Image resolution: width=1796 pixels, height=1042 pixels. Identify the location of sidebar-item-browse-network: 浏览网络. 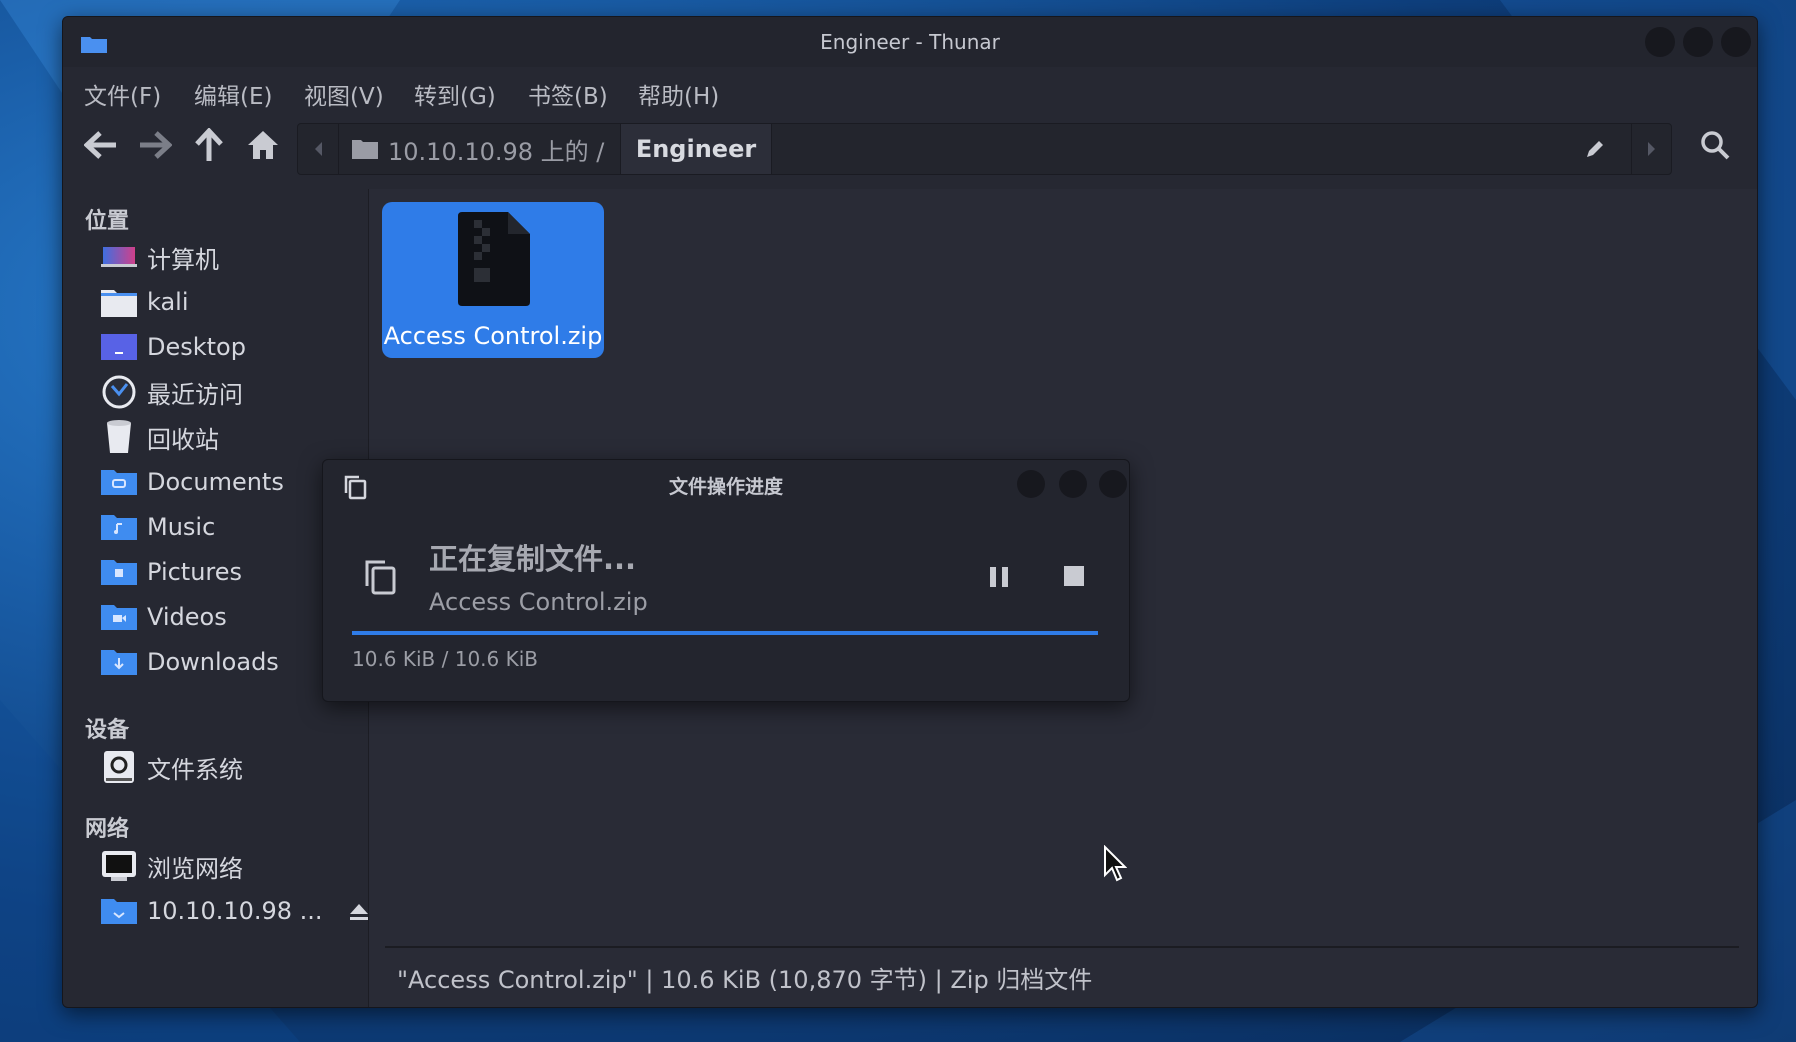
(172, 866).